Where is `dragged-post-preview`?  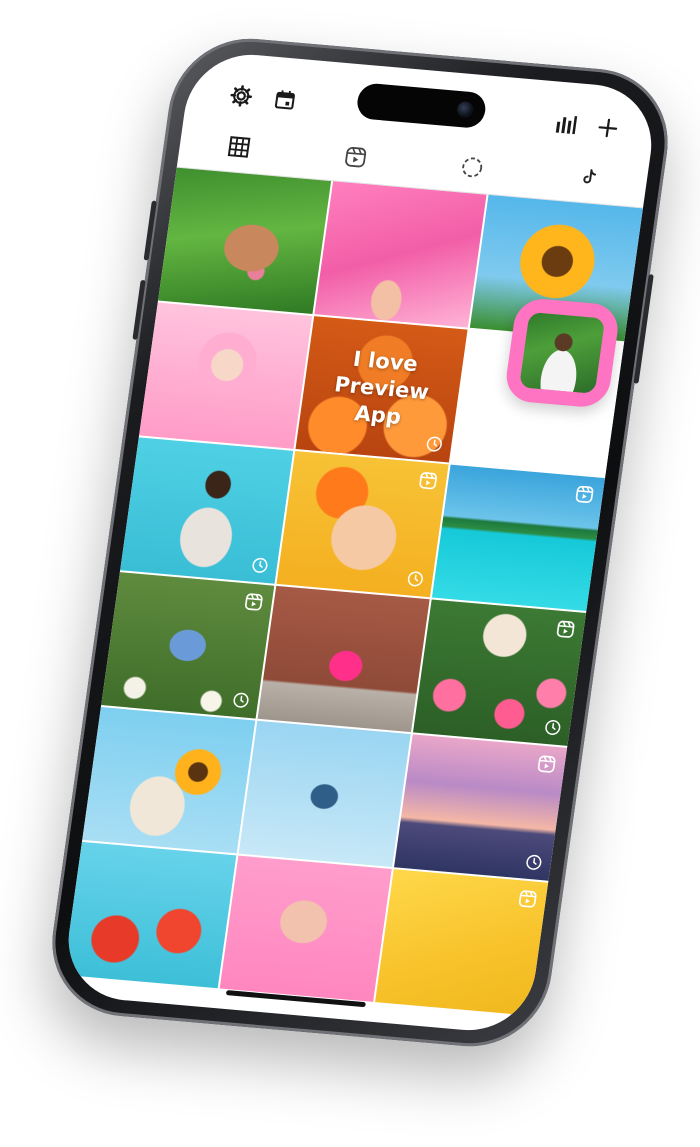 dragged-post-preview is located at coordinates (562, 352).